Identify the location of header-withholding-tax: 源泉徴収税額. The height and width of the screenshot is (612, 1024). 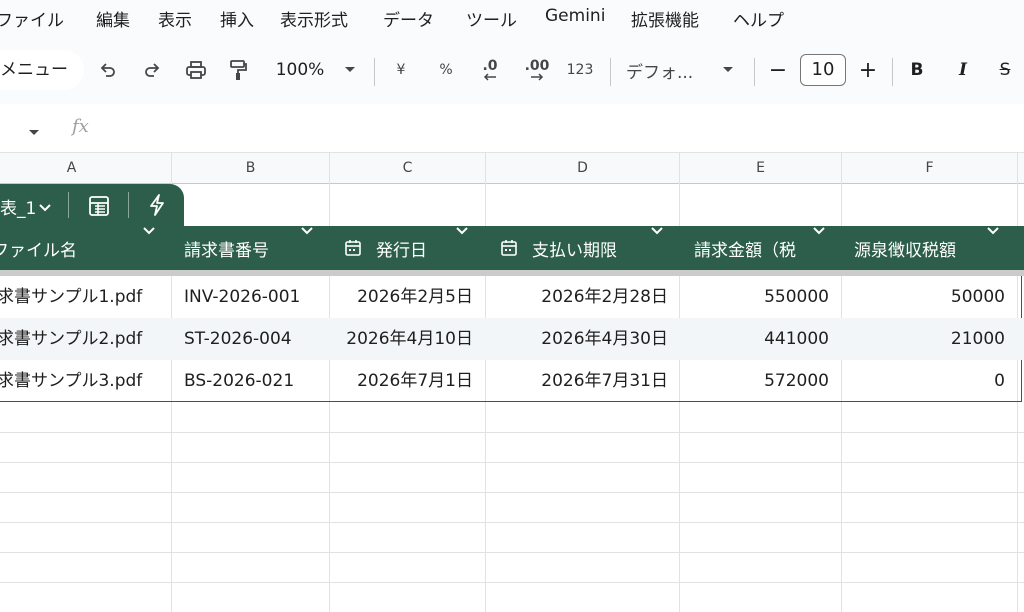
(905, 248).